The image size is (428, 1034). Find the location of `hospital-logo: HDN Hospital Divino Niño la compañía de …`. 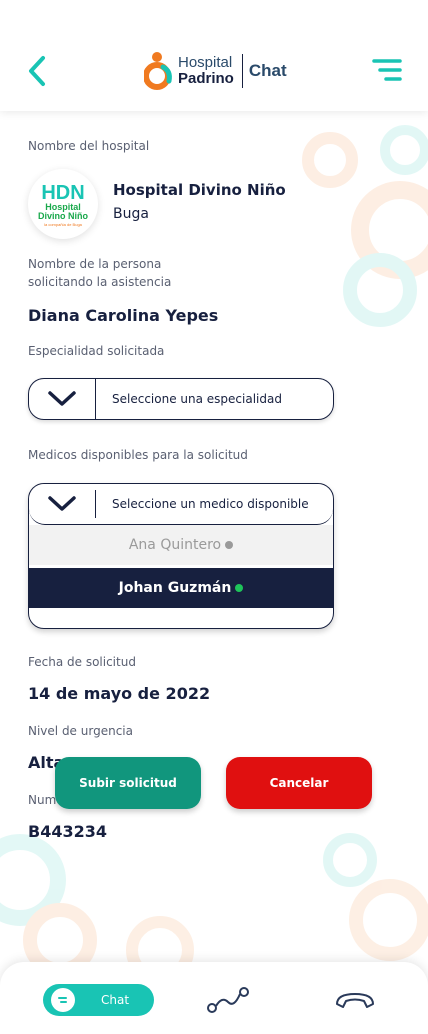

hospital-logo: HDN Hospital Divino Niño la compañía de … is located at coordinates (63, 204).